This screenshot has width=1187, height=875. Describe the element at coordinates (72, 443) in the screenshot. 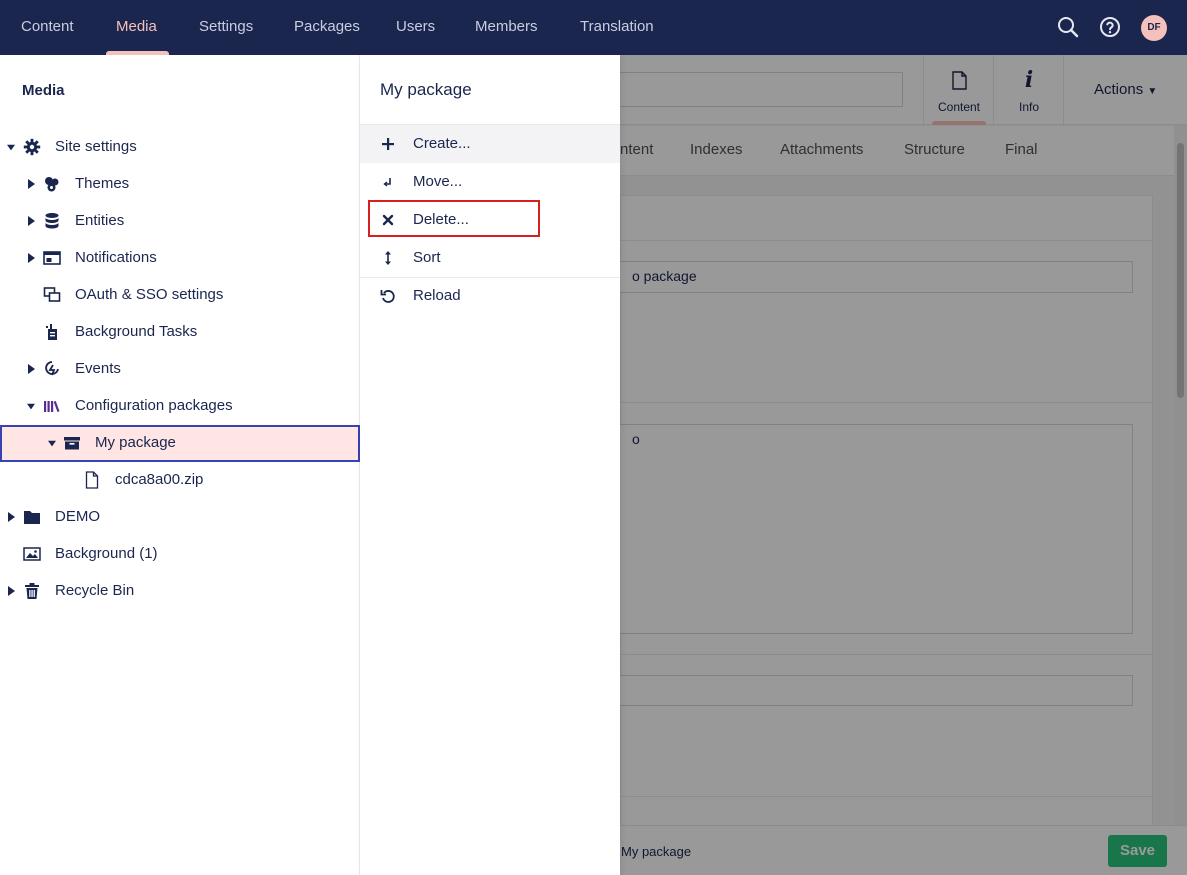

I see `archive-icon` at that location.